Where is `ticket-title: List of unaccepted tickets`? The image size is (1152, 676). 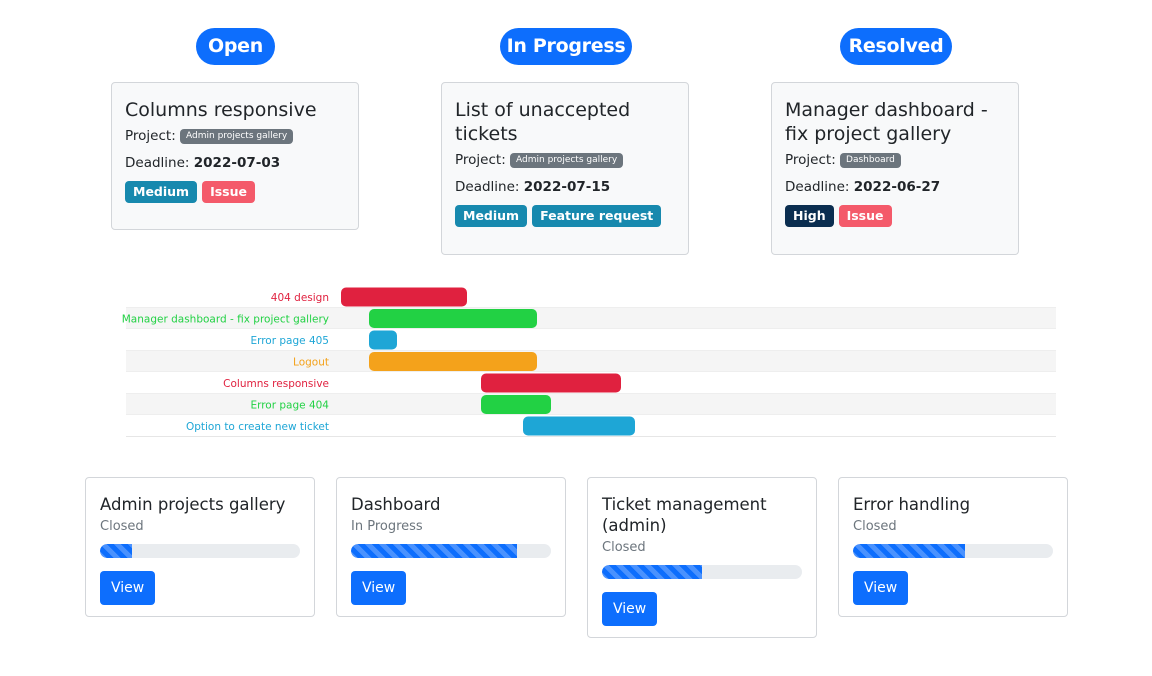
ticket-title: List of unaccepted tickets is located at coordinates (543, 122).